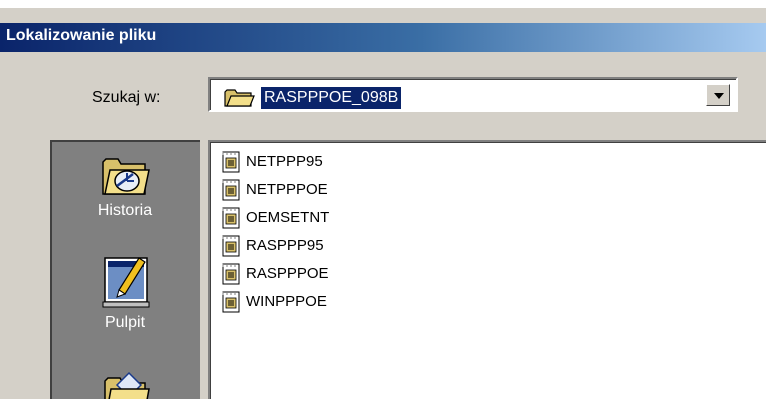  I want to click on place-desktop: Pulpit, so click(125, 292).